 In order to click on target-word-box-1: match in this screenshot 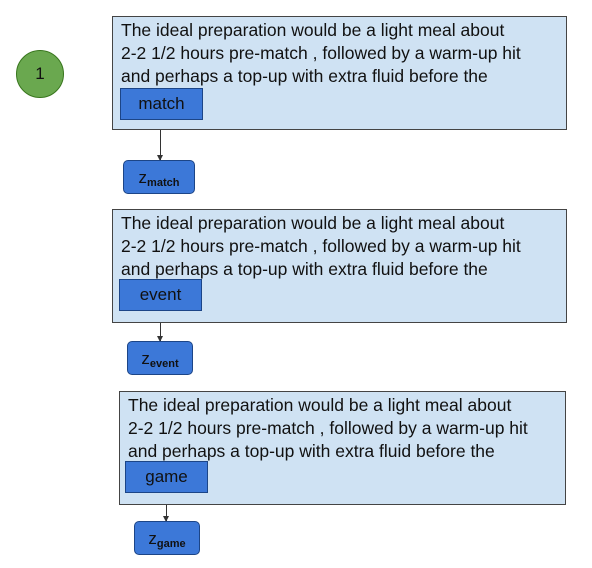, I will do `click(161, 104)`.